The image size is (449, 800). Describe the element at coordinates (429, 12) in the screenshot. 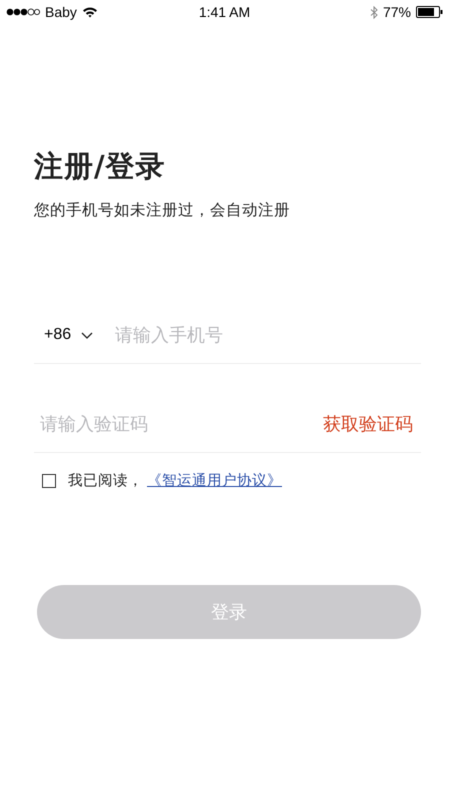

I see `battery-icon` at that location.